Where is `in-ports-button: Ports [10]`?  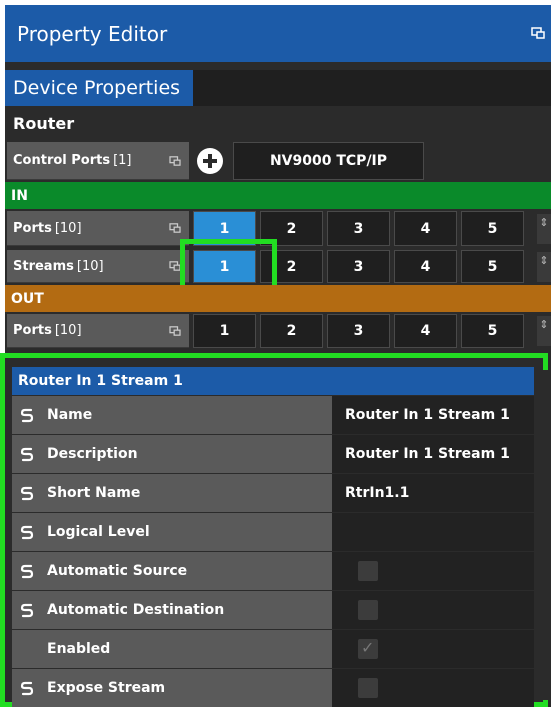
in-ports-button: Ports [10] is located at coordinates (98, 228).